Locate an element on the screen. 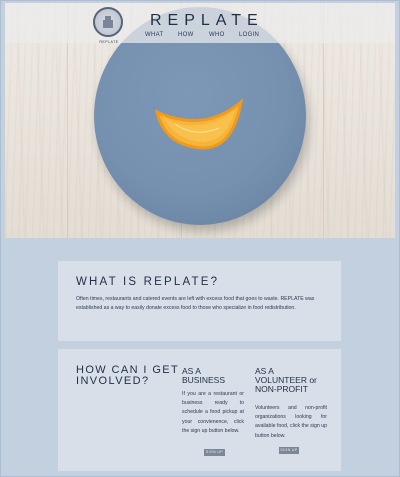 The height and width of the screenshot is (477, 400). nav-link-how: HOW is located at coordinates (186, 35).